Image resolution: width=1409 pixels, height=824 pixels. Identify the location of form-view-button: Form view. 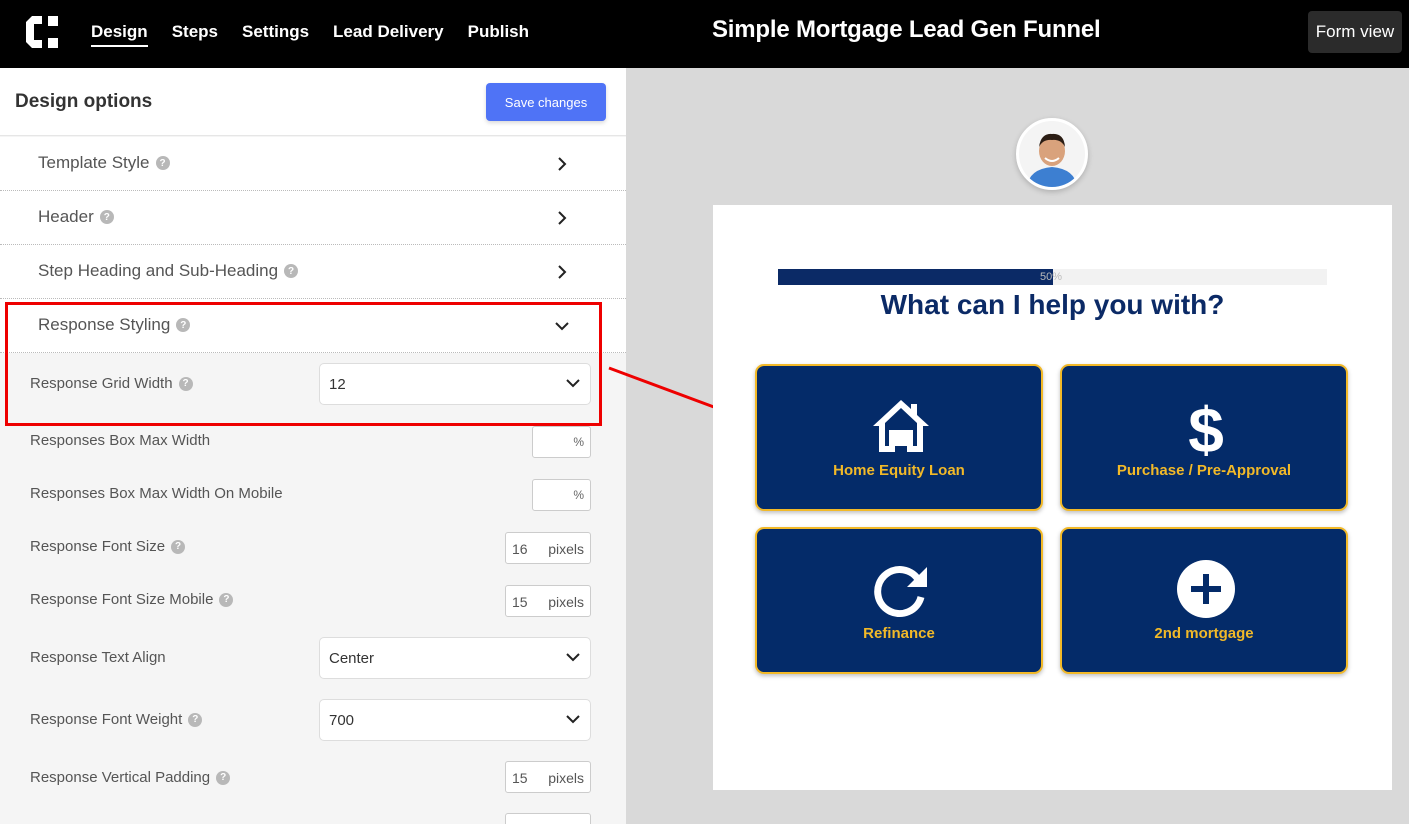
(1355, 32).